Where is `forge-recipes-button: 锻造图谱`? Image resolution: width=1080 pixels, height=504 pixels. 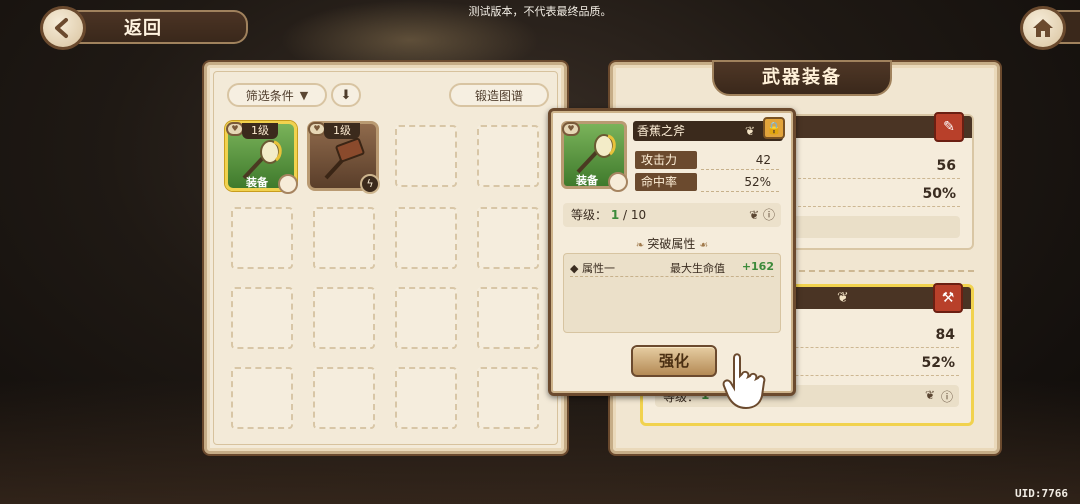
forge-recipes-button: 锻造图谱 is located at coordinates (499, 95).